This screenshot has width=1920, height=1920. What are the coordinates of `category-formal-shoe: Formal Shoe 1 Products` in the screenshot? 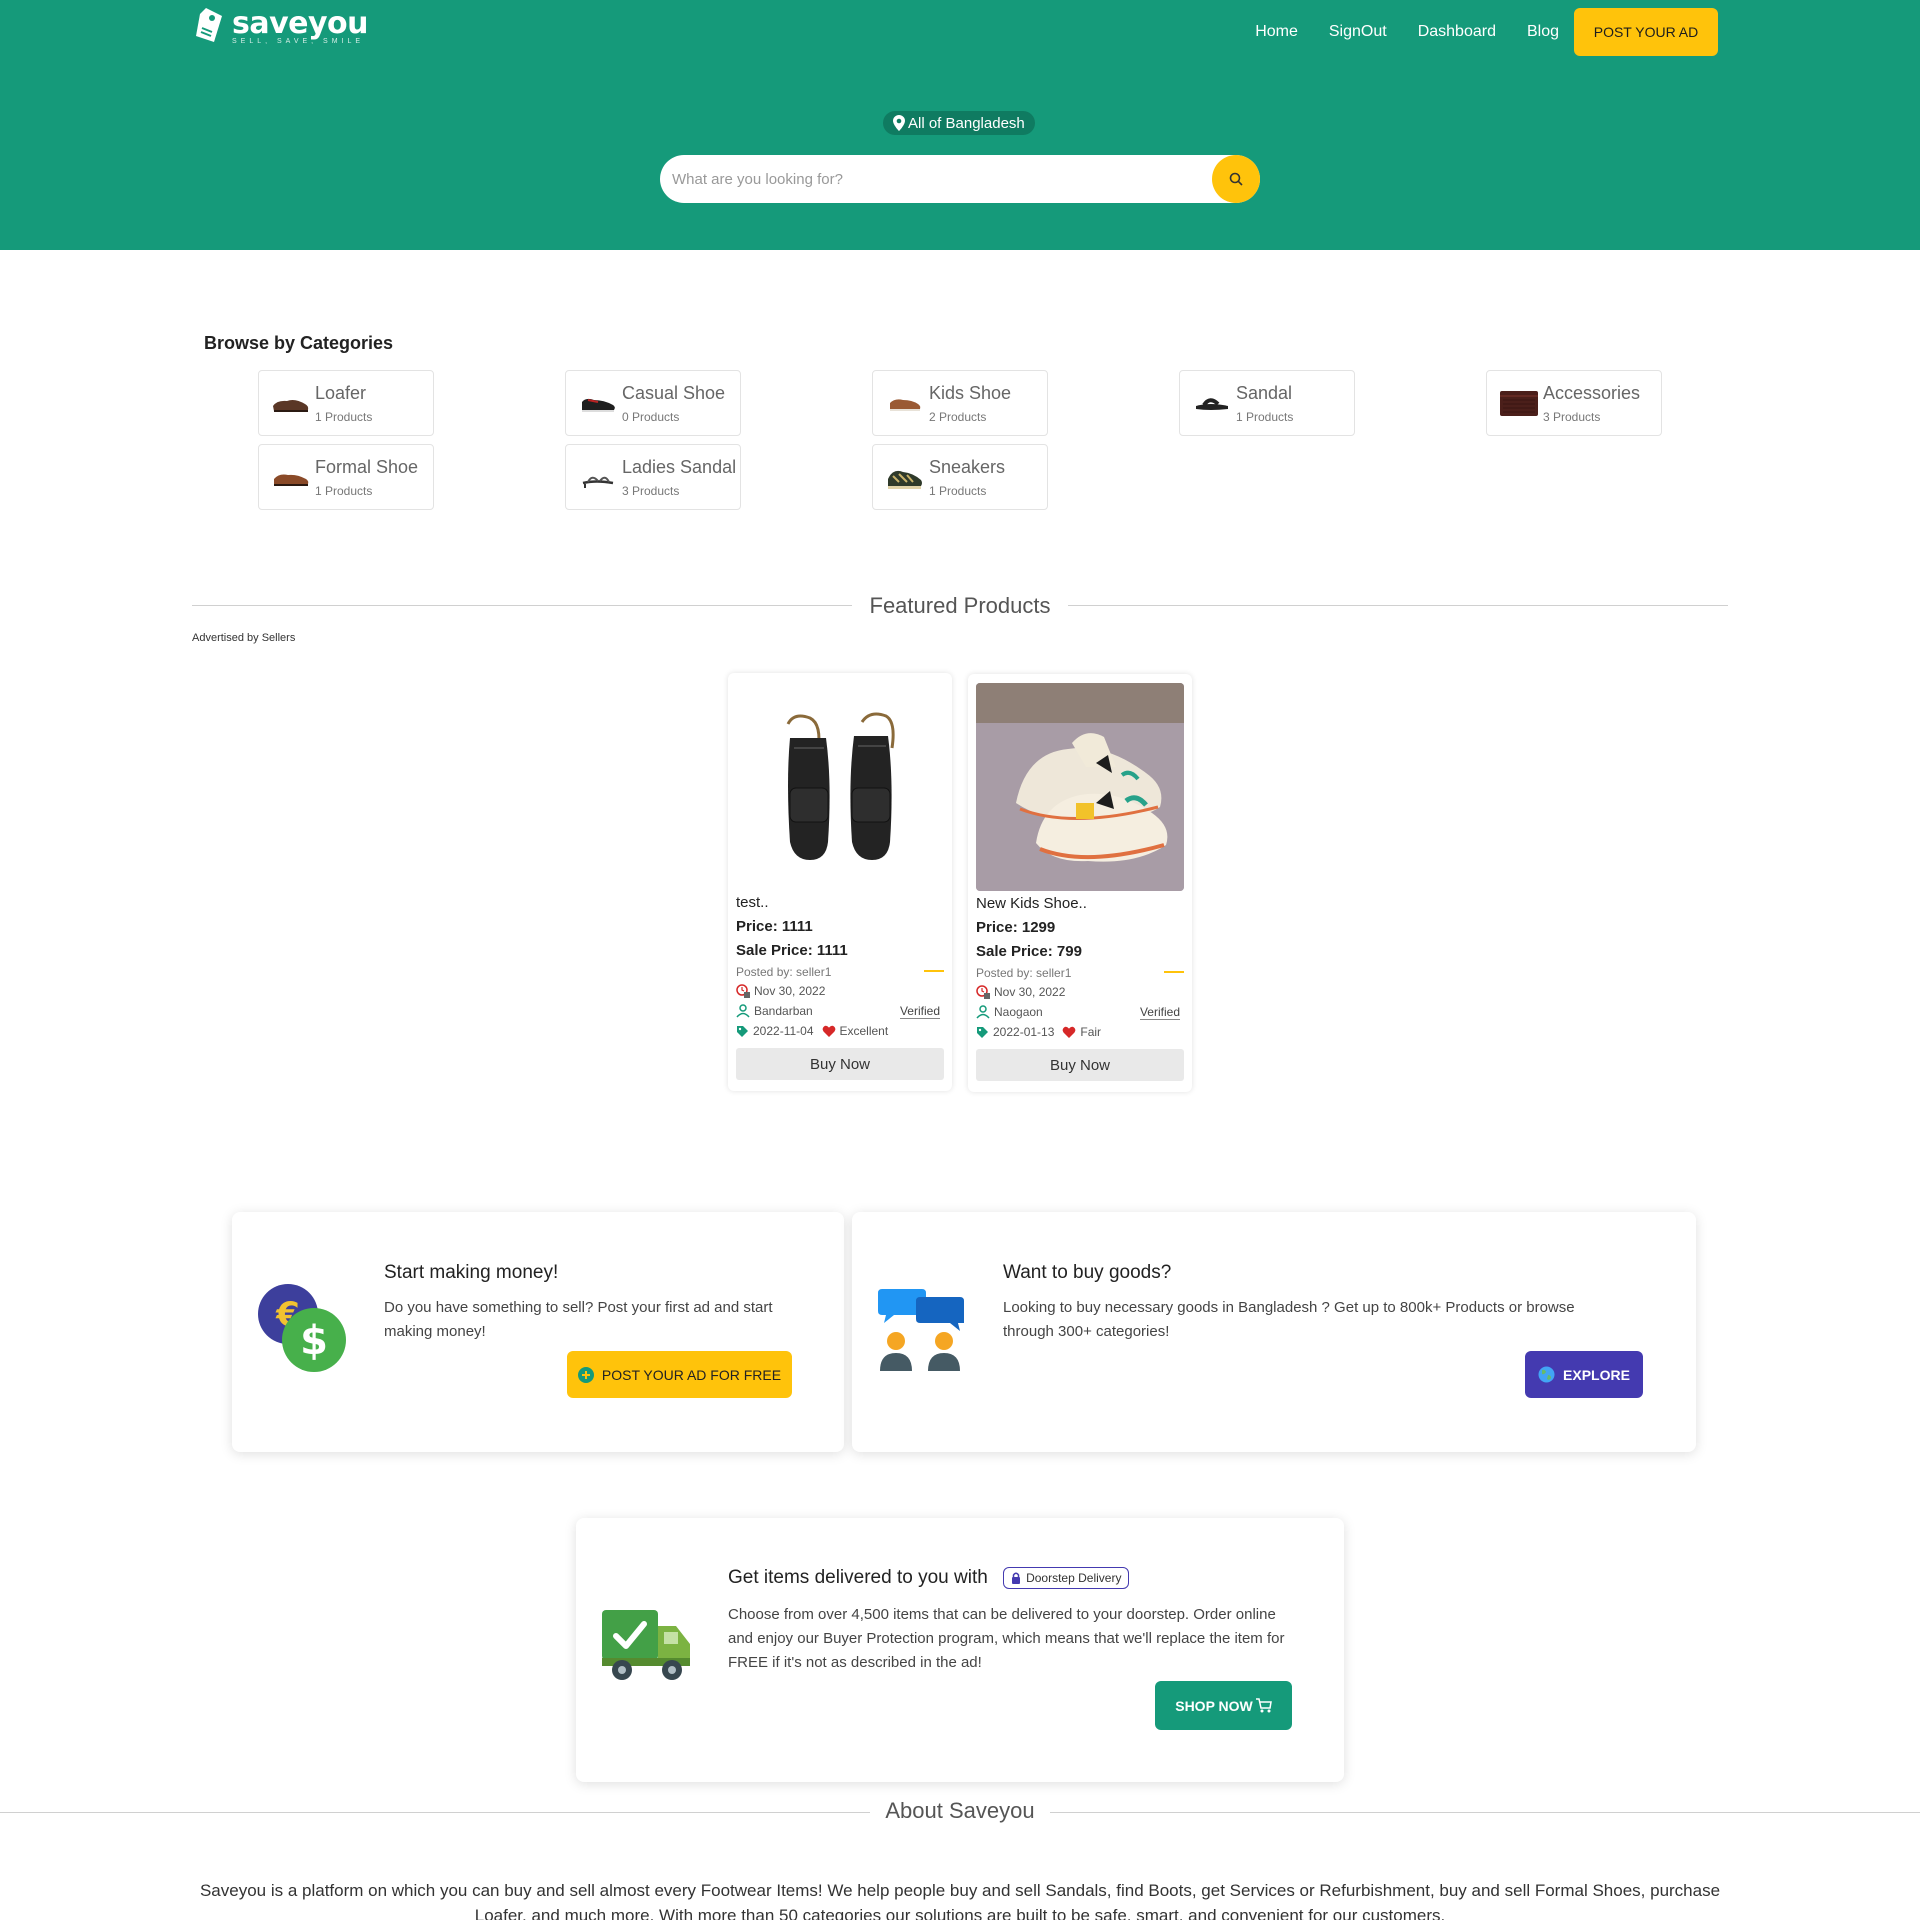 It's located at (346, 477).